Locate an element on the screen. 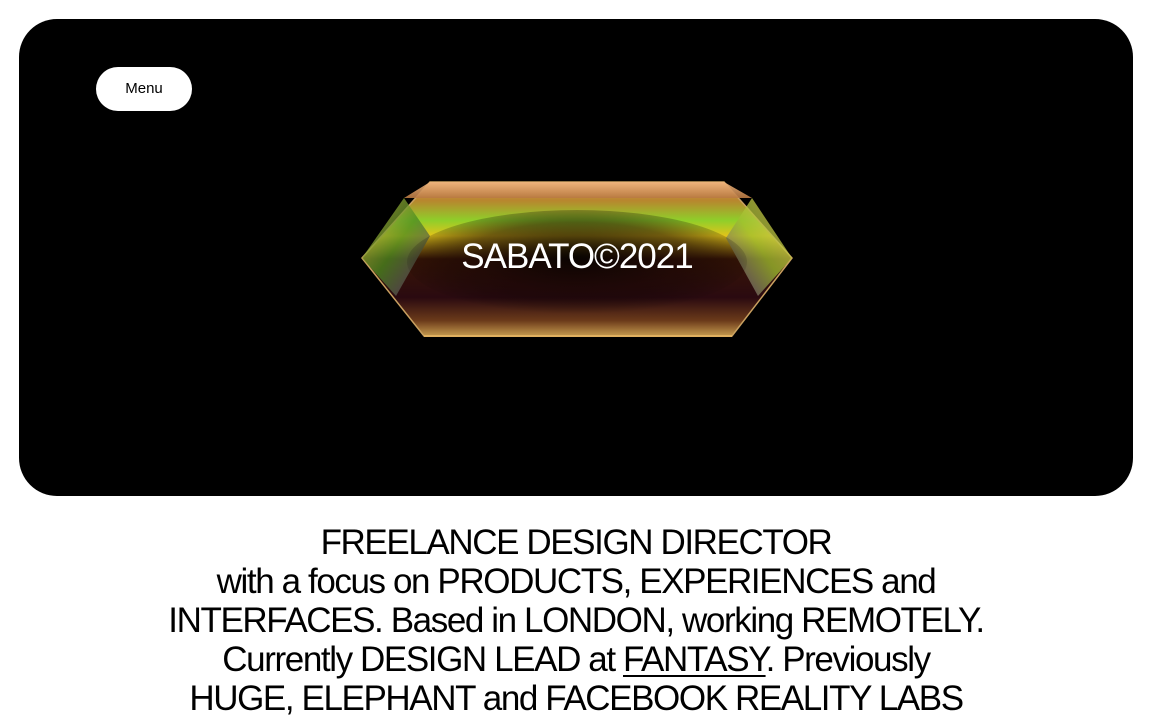  crystal-logo: SABATO©2021 is located at coordinates (577, 257).